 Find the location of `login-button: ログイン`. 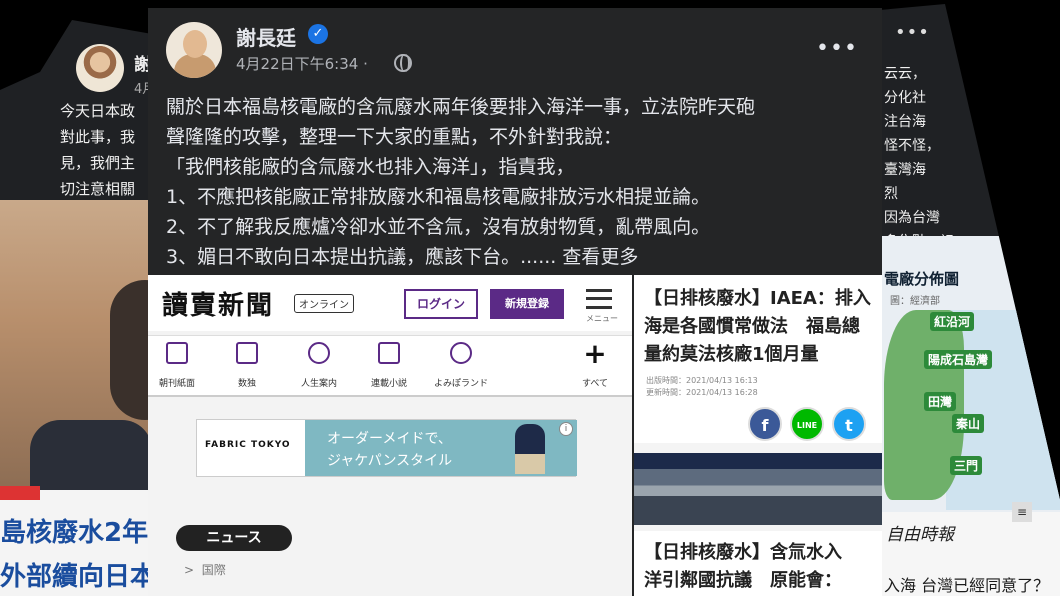

login-button: ログイン is located at coordinates (441, 304).